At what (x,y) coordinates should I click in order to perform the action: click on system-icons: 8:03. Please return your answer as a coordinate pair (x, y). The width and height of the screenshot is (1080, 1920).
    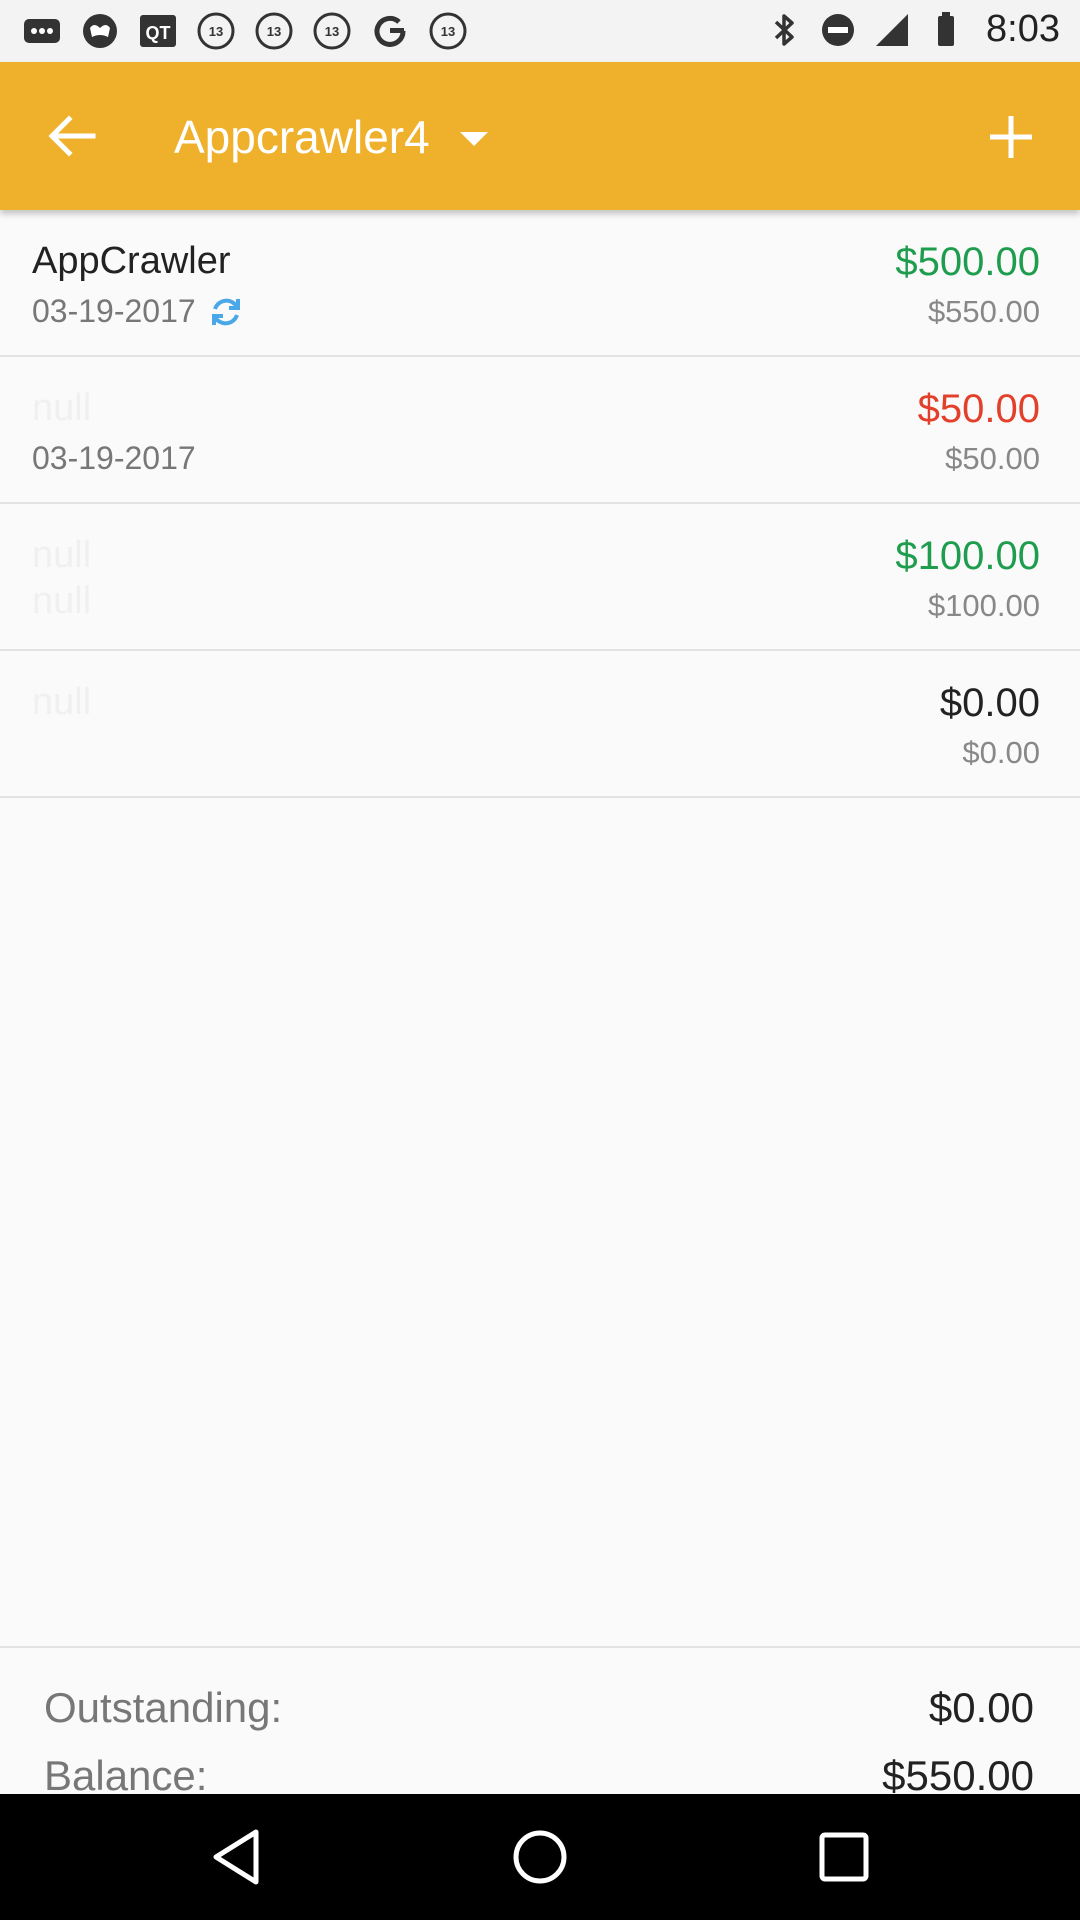
    Looking at the image, I should click on (912, 29).